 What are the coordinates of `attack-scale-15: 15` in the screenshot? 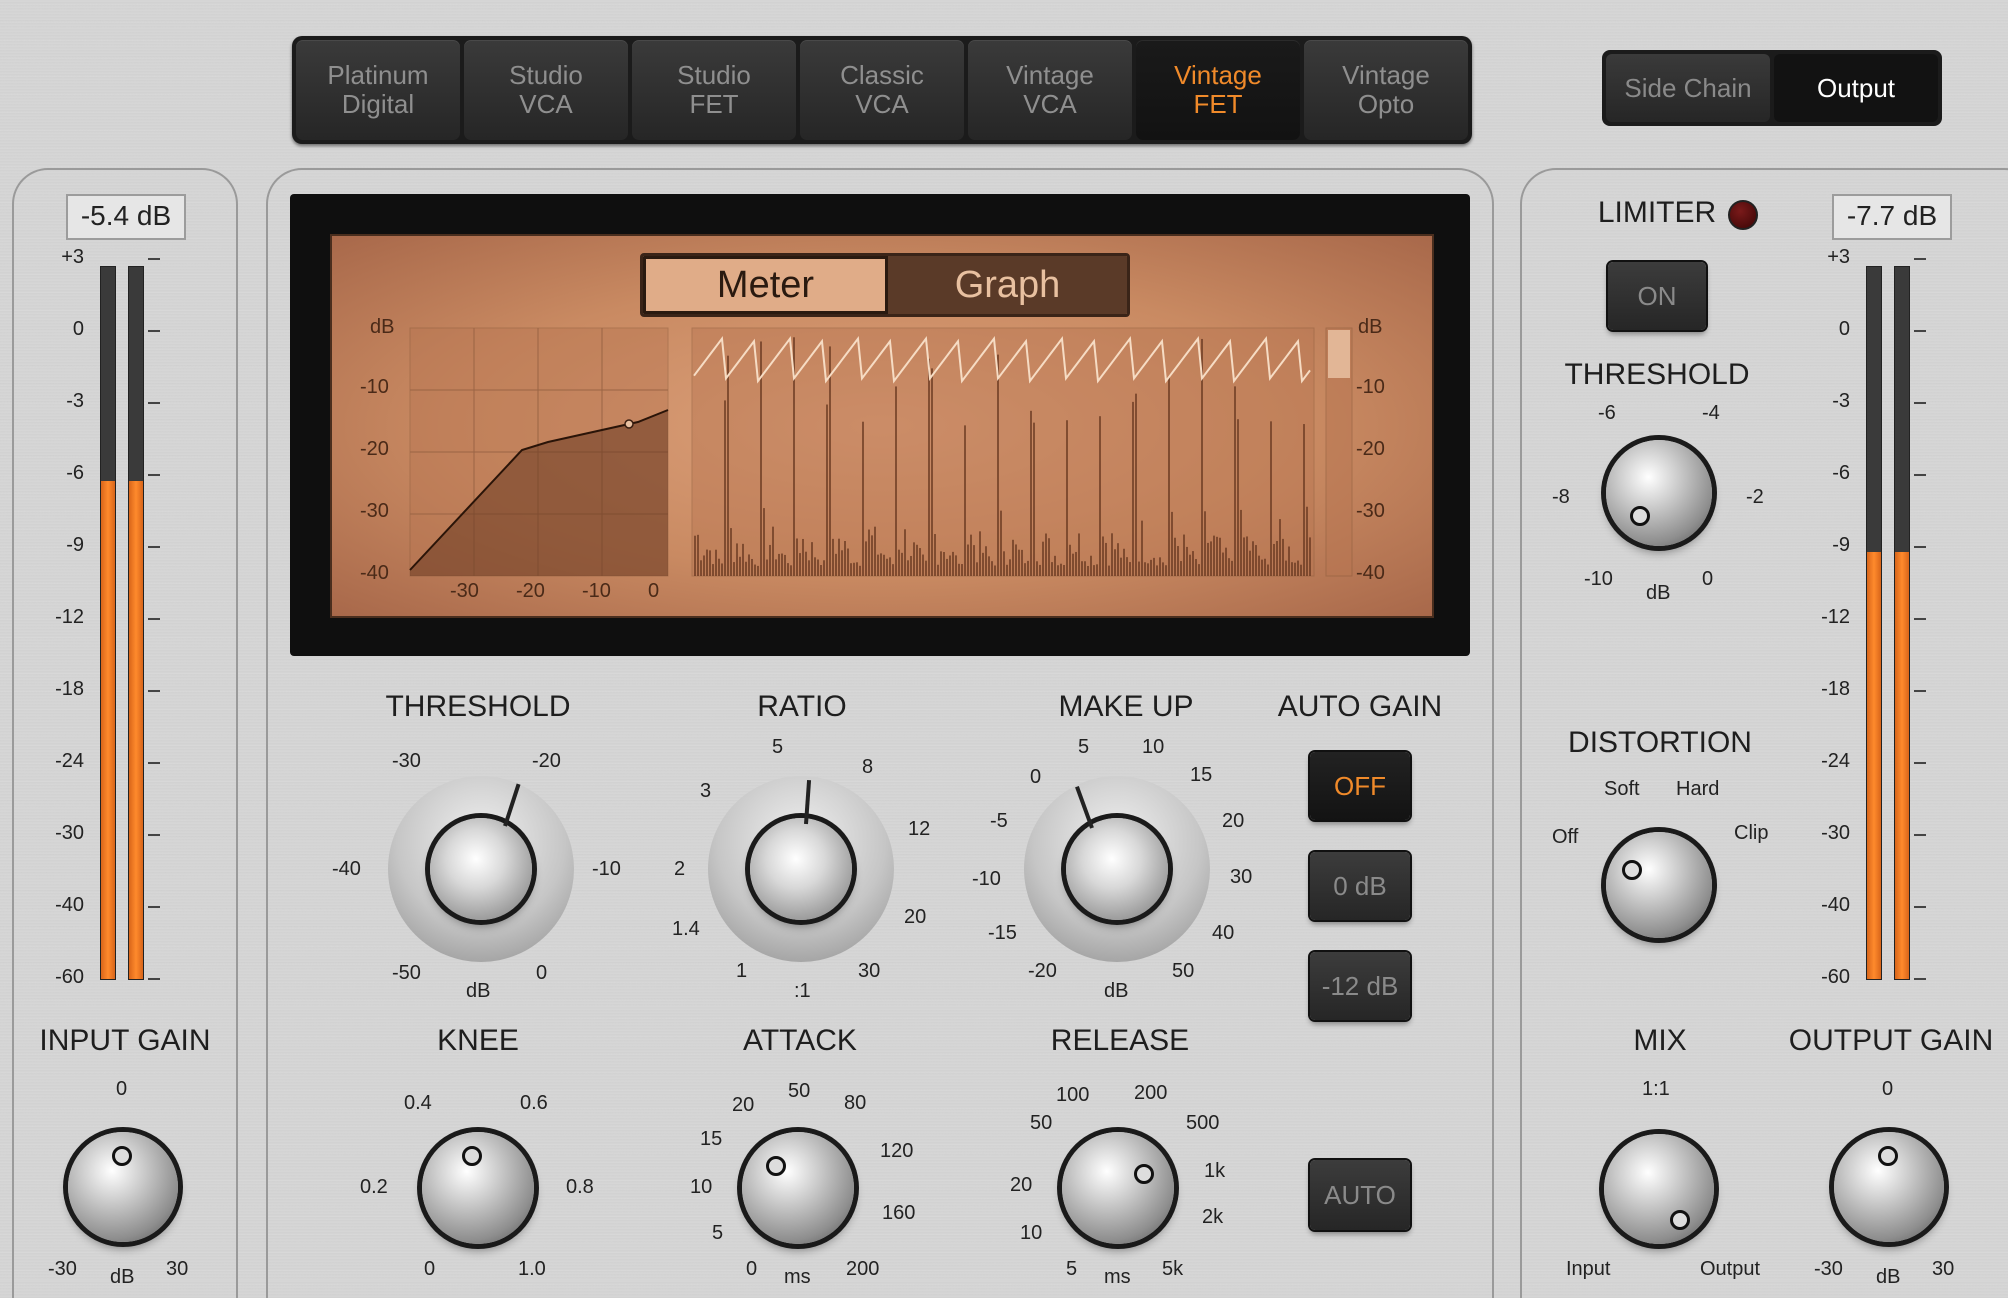 It's located at (711, 1139).